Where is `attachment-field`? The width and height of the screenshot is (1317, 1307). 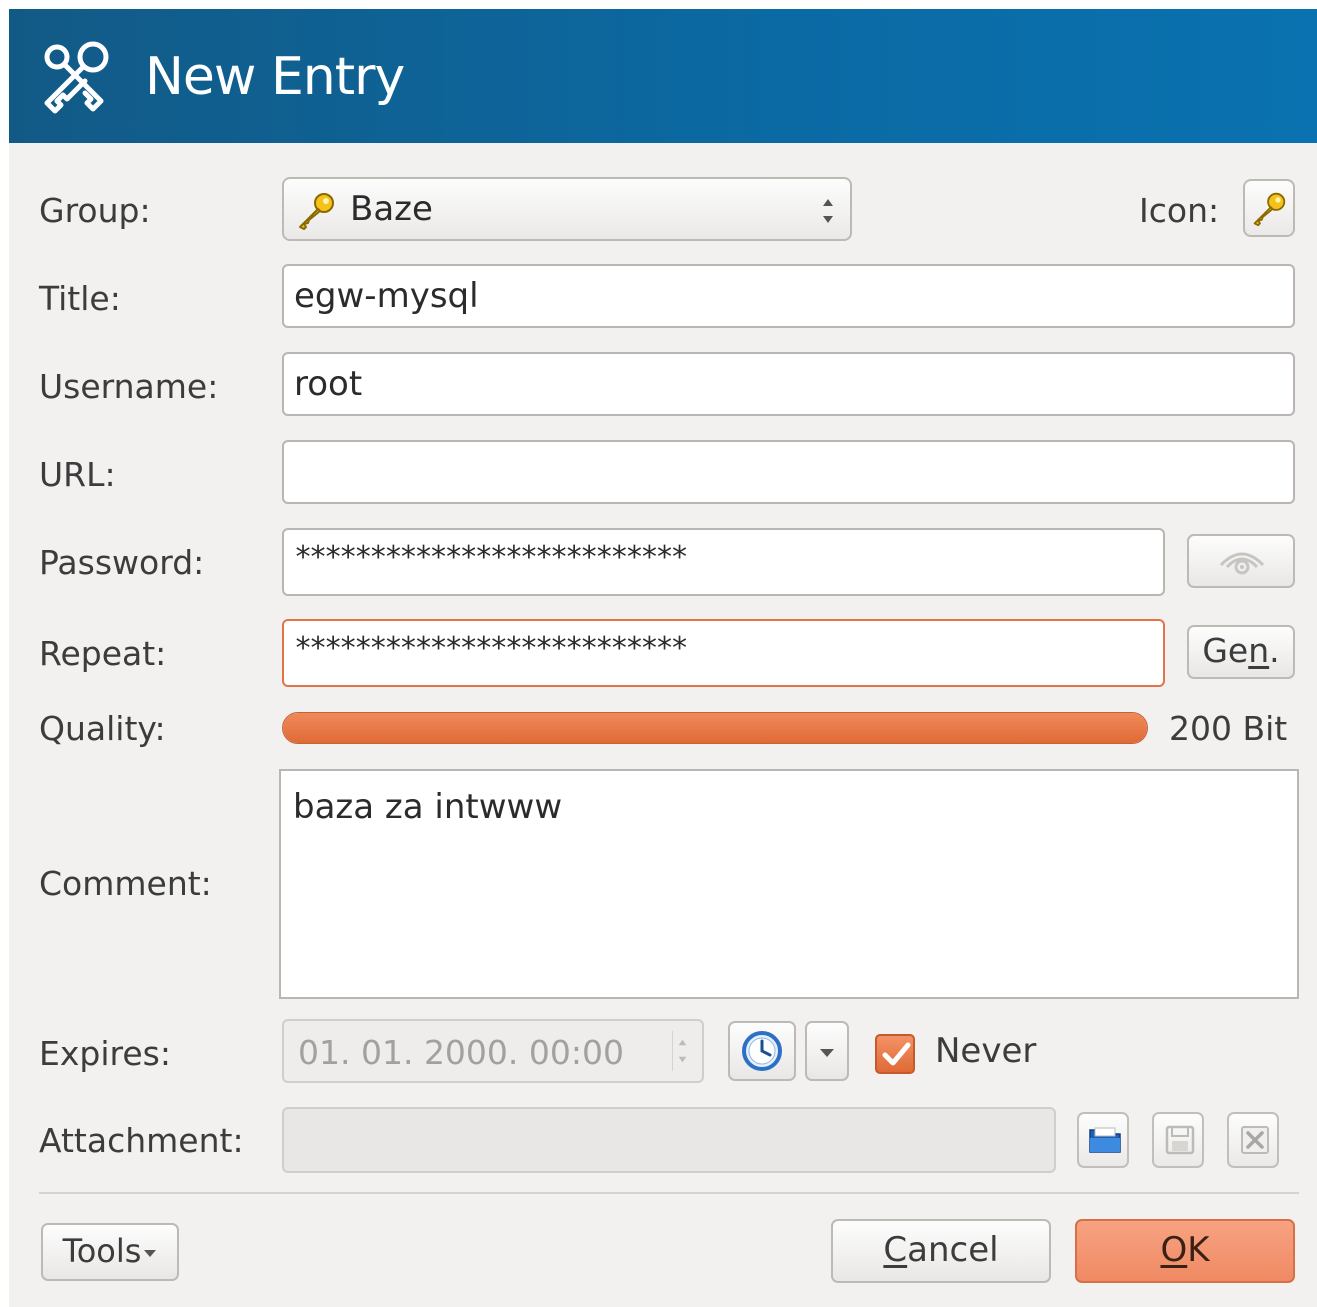 attachment-field is located at coordinates (669, 1140).